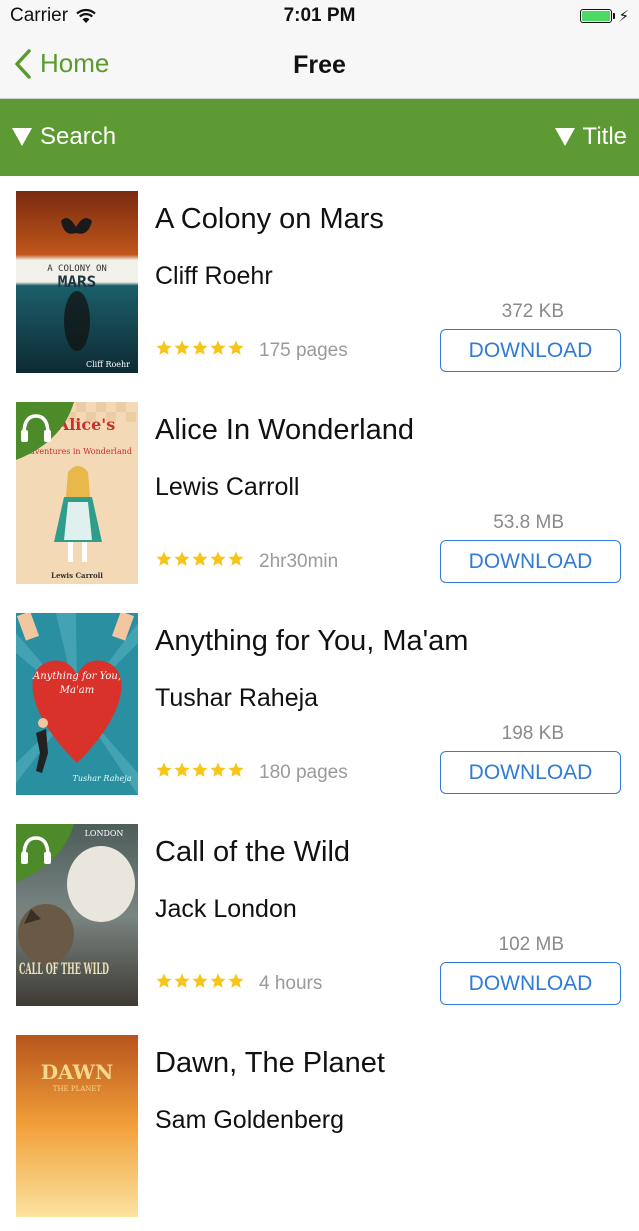 This screenshot has height=1231, width=639. I want to click on book-cover: DAWN THE PLANET, so click(77, 1126).